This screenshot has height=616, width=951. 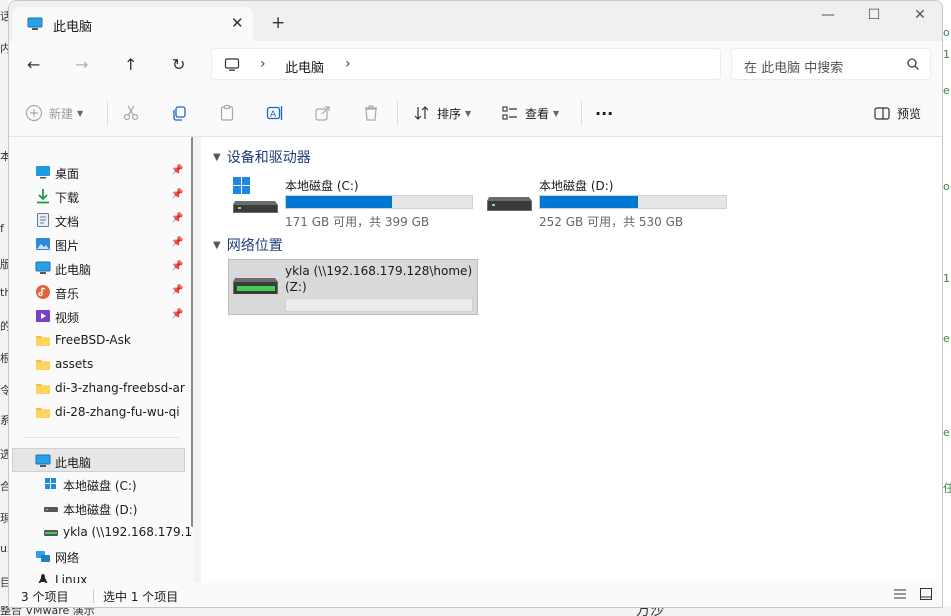 What do you see at coordinates (133, 24) in the screenshot?
I see `tab-this-pc: 此电脑 ✕` at bounding box center [133, 24].